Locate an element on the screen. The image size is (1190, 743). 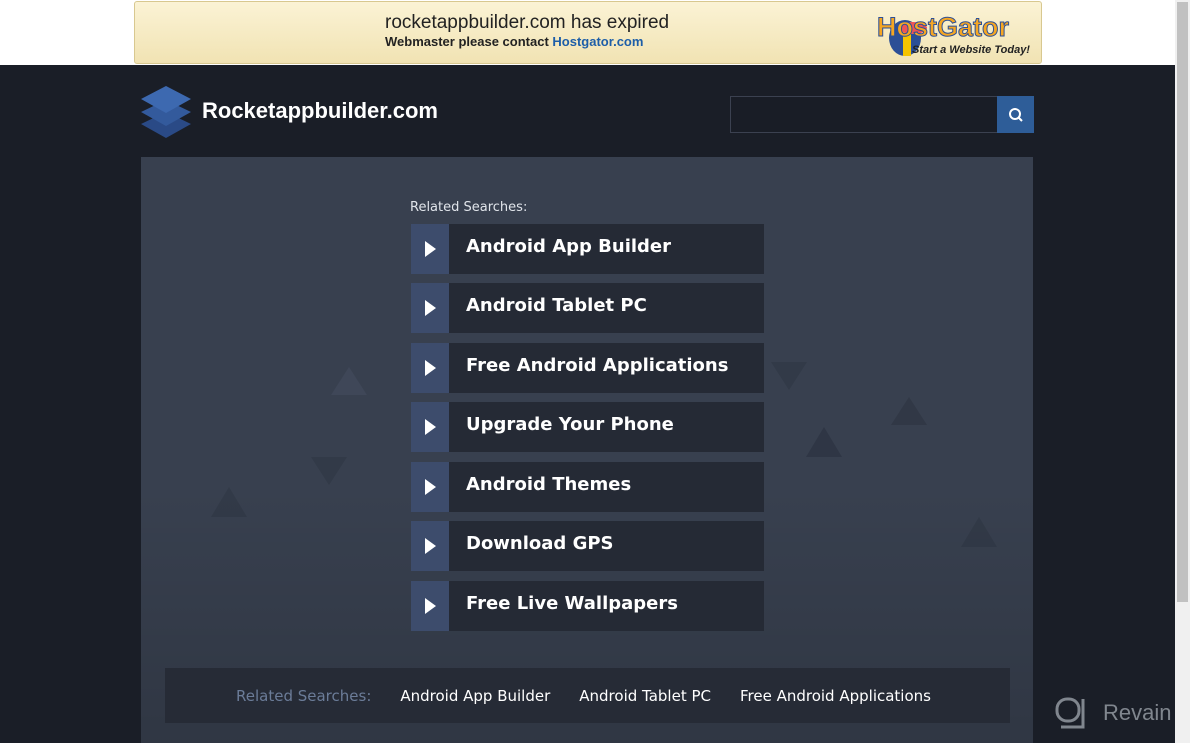
item-label: Upgrade Your Phone is located at coordinates (606, 427).